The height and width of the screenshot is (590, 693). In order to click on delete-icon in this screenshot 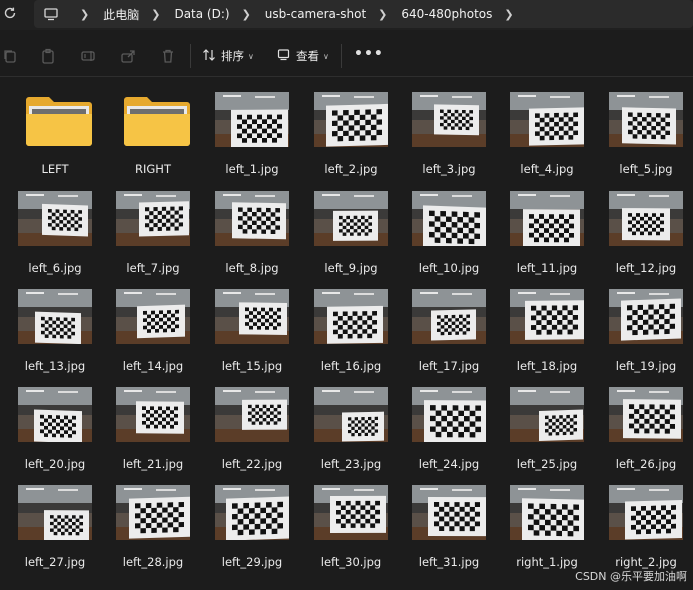, I will do `click(168, 56)`.